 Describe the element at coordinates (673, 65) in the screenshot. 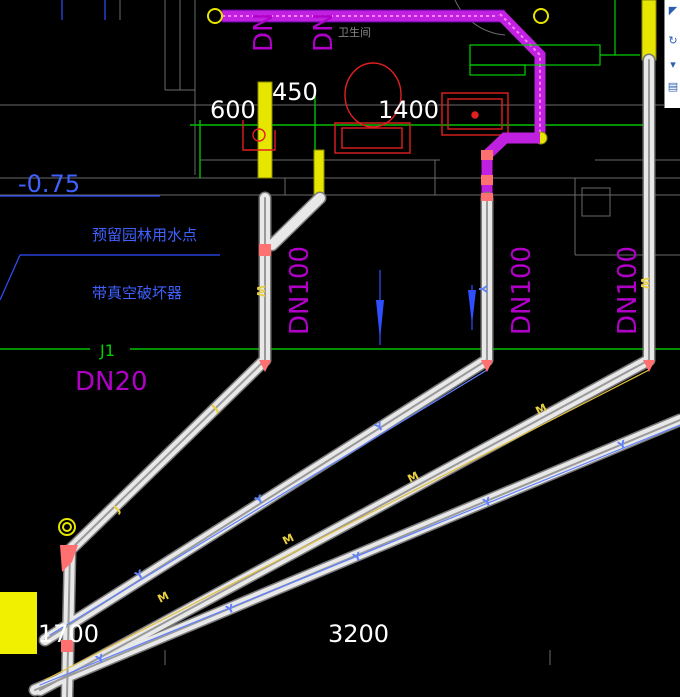

I see `chevron-down-icon: ▾` at that location.